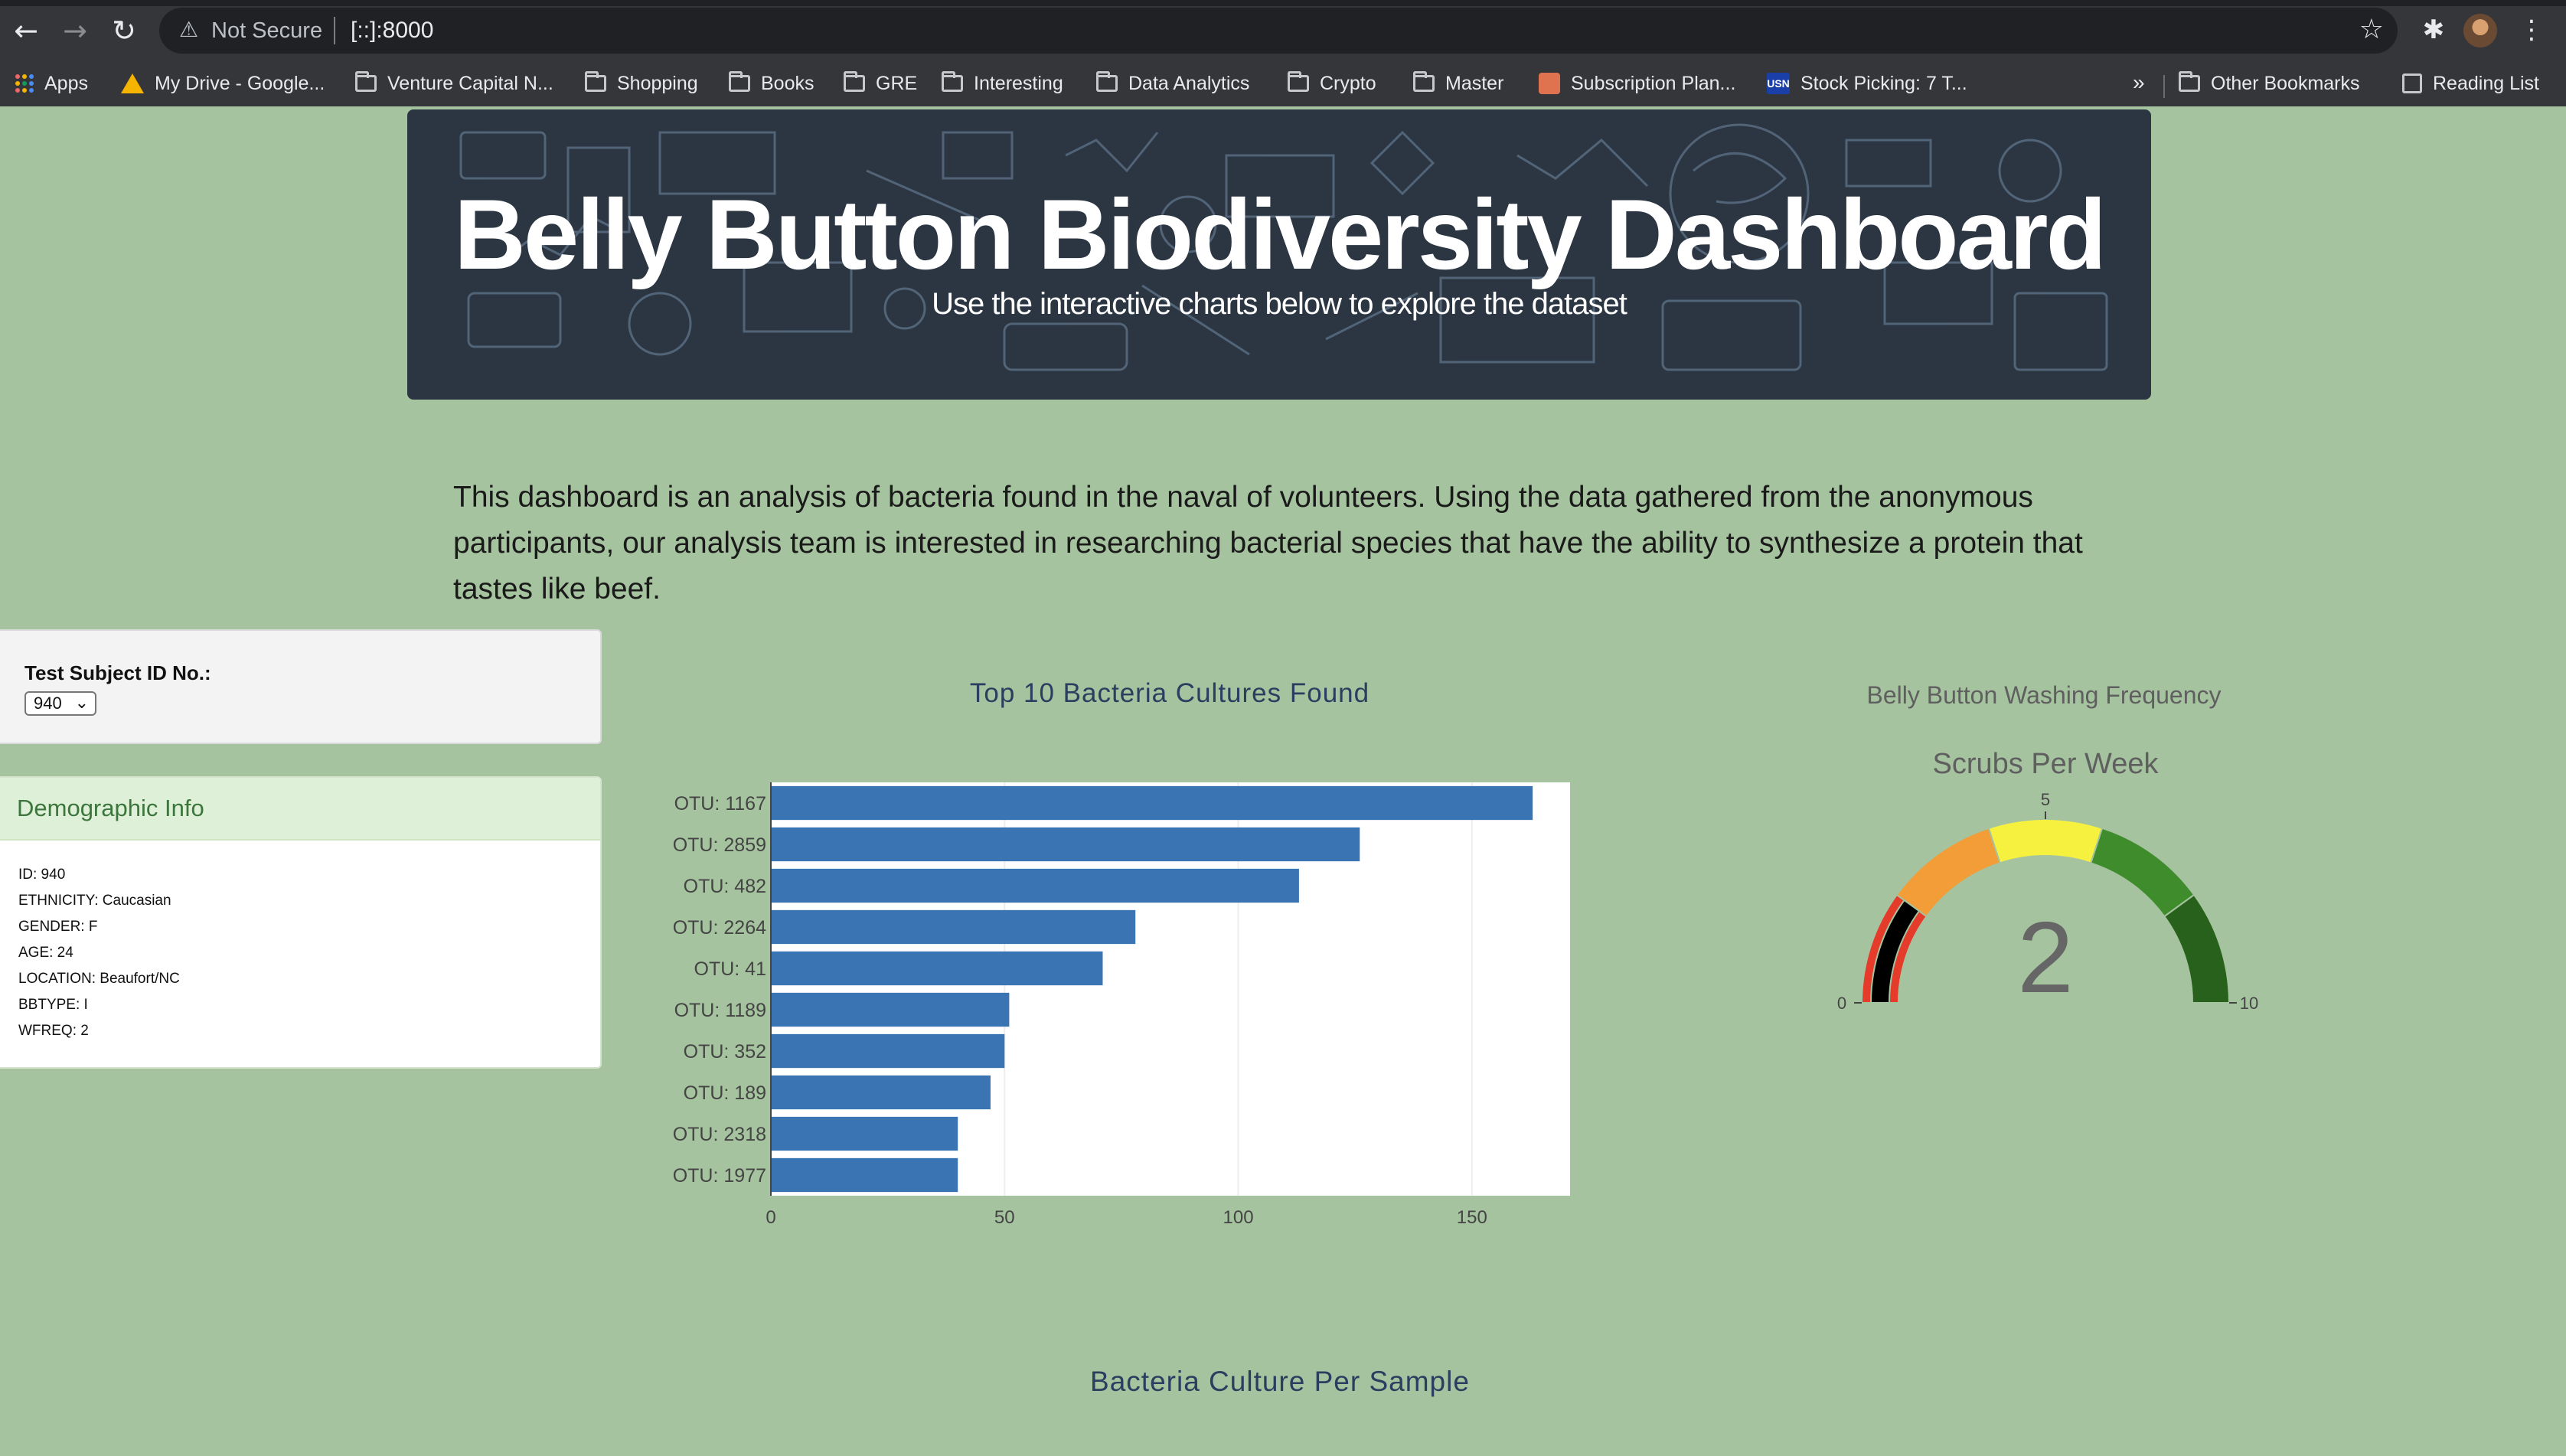 The image size is (2566, 1456). Describe the element at coordinates (2480, 30) in the screenshot. I see `profile-avatar` at that location.